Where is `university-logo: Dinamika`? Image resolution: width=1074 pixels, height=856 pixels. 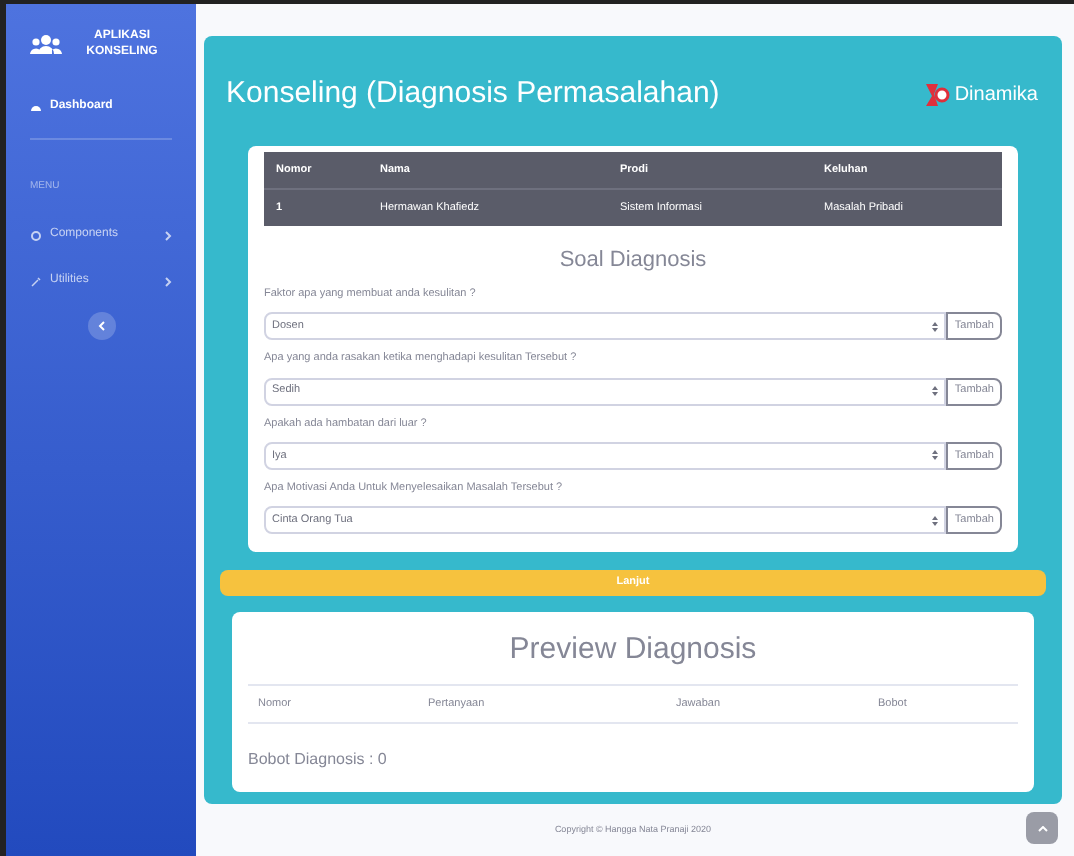 university-logo: Dinamika is located at coordinates (982, 94).